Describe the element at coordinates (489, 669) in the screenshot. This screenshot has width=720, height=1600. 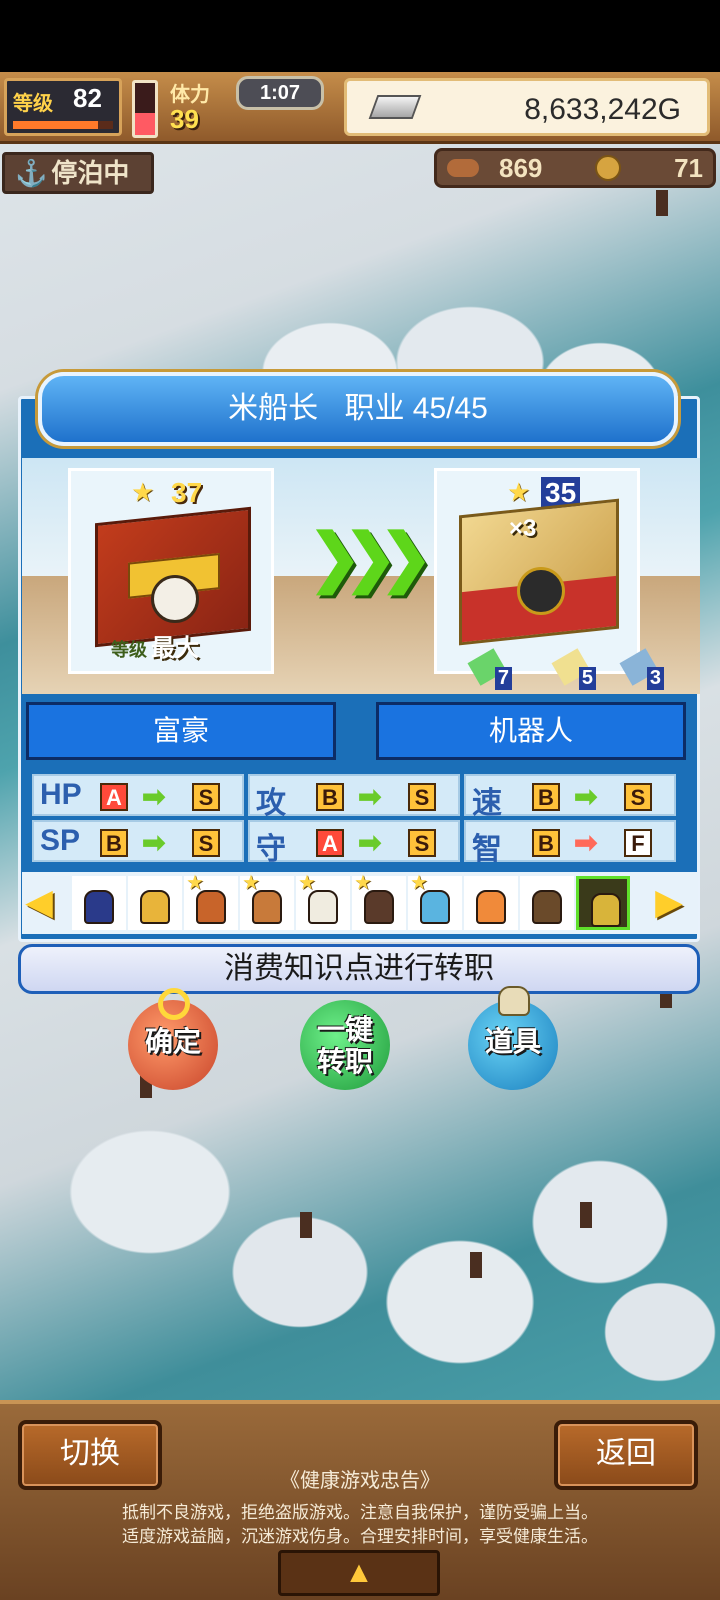
I see `sword-icon: 7` at that location.